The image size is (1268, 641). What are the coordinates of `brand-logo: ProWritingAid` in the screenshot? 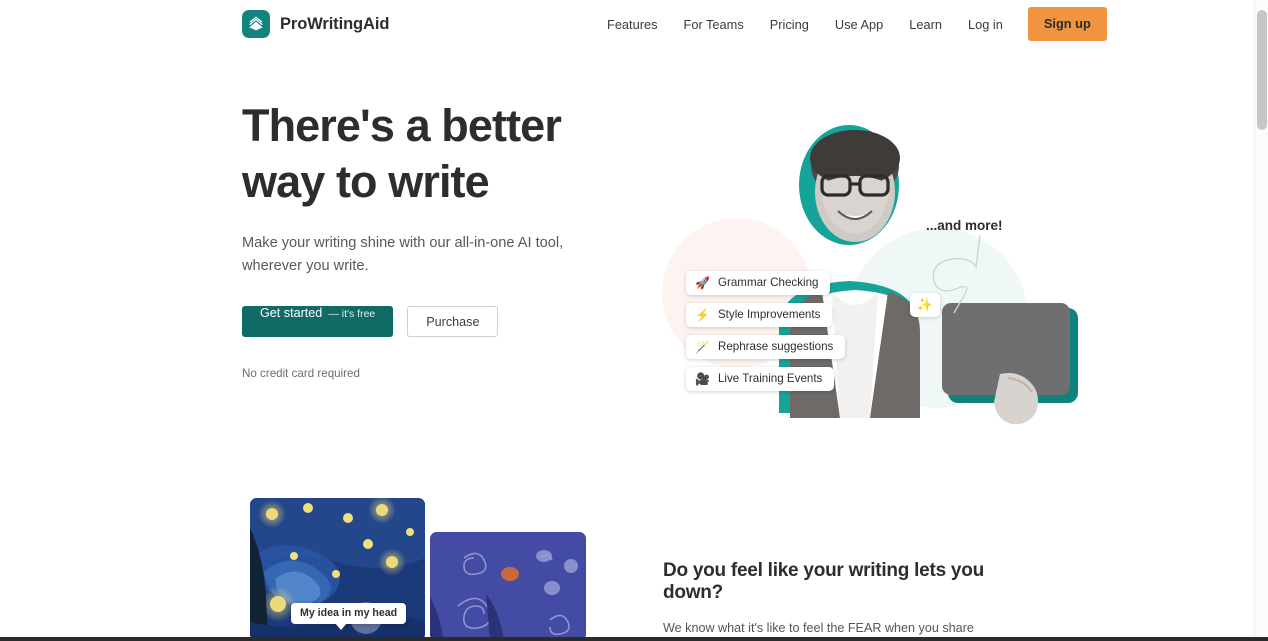 It's located at (315, 24).